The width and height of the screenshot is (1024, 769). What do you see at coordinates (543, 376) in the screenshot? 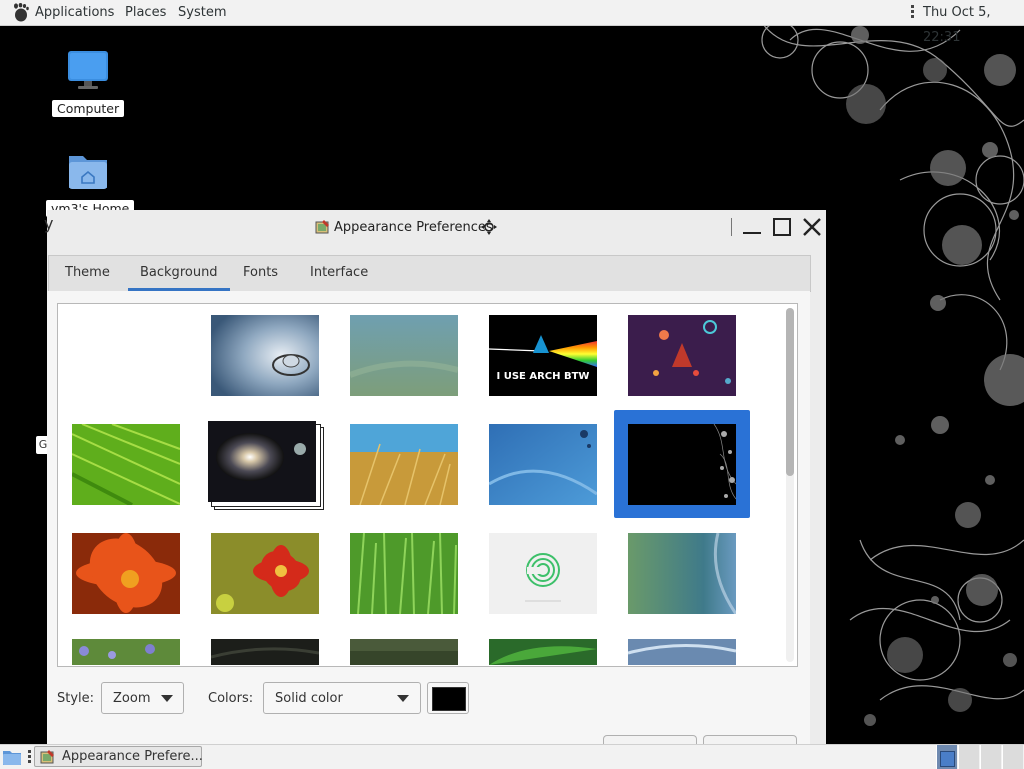
I see `arch-slogan: I USE ARCH BTW` at bounding box center [543, 376].